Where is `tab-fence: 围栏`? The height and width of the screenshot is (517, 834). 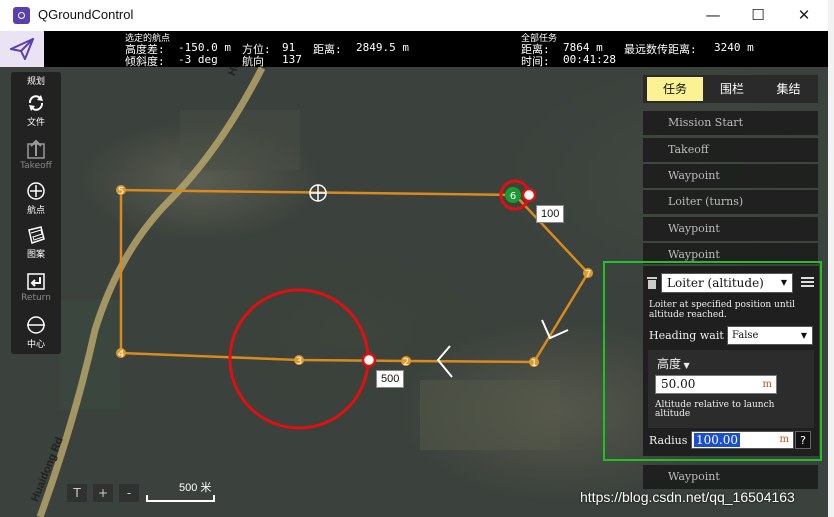
tab-fence: 围栏 is located at coordinates (732, 89).